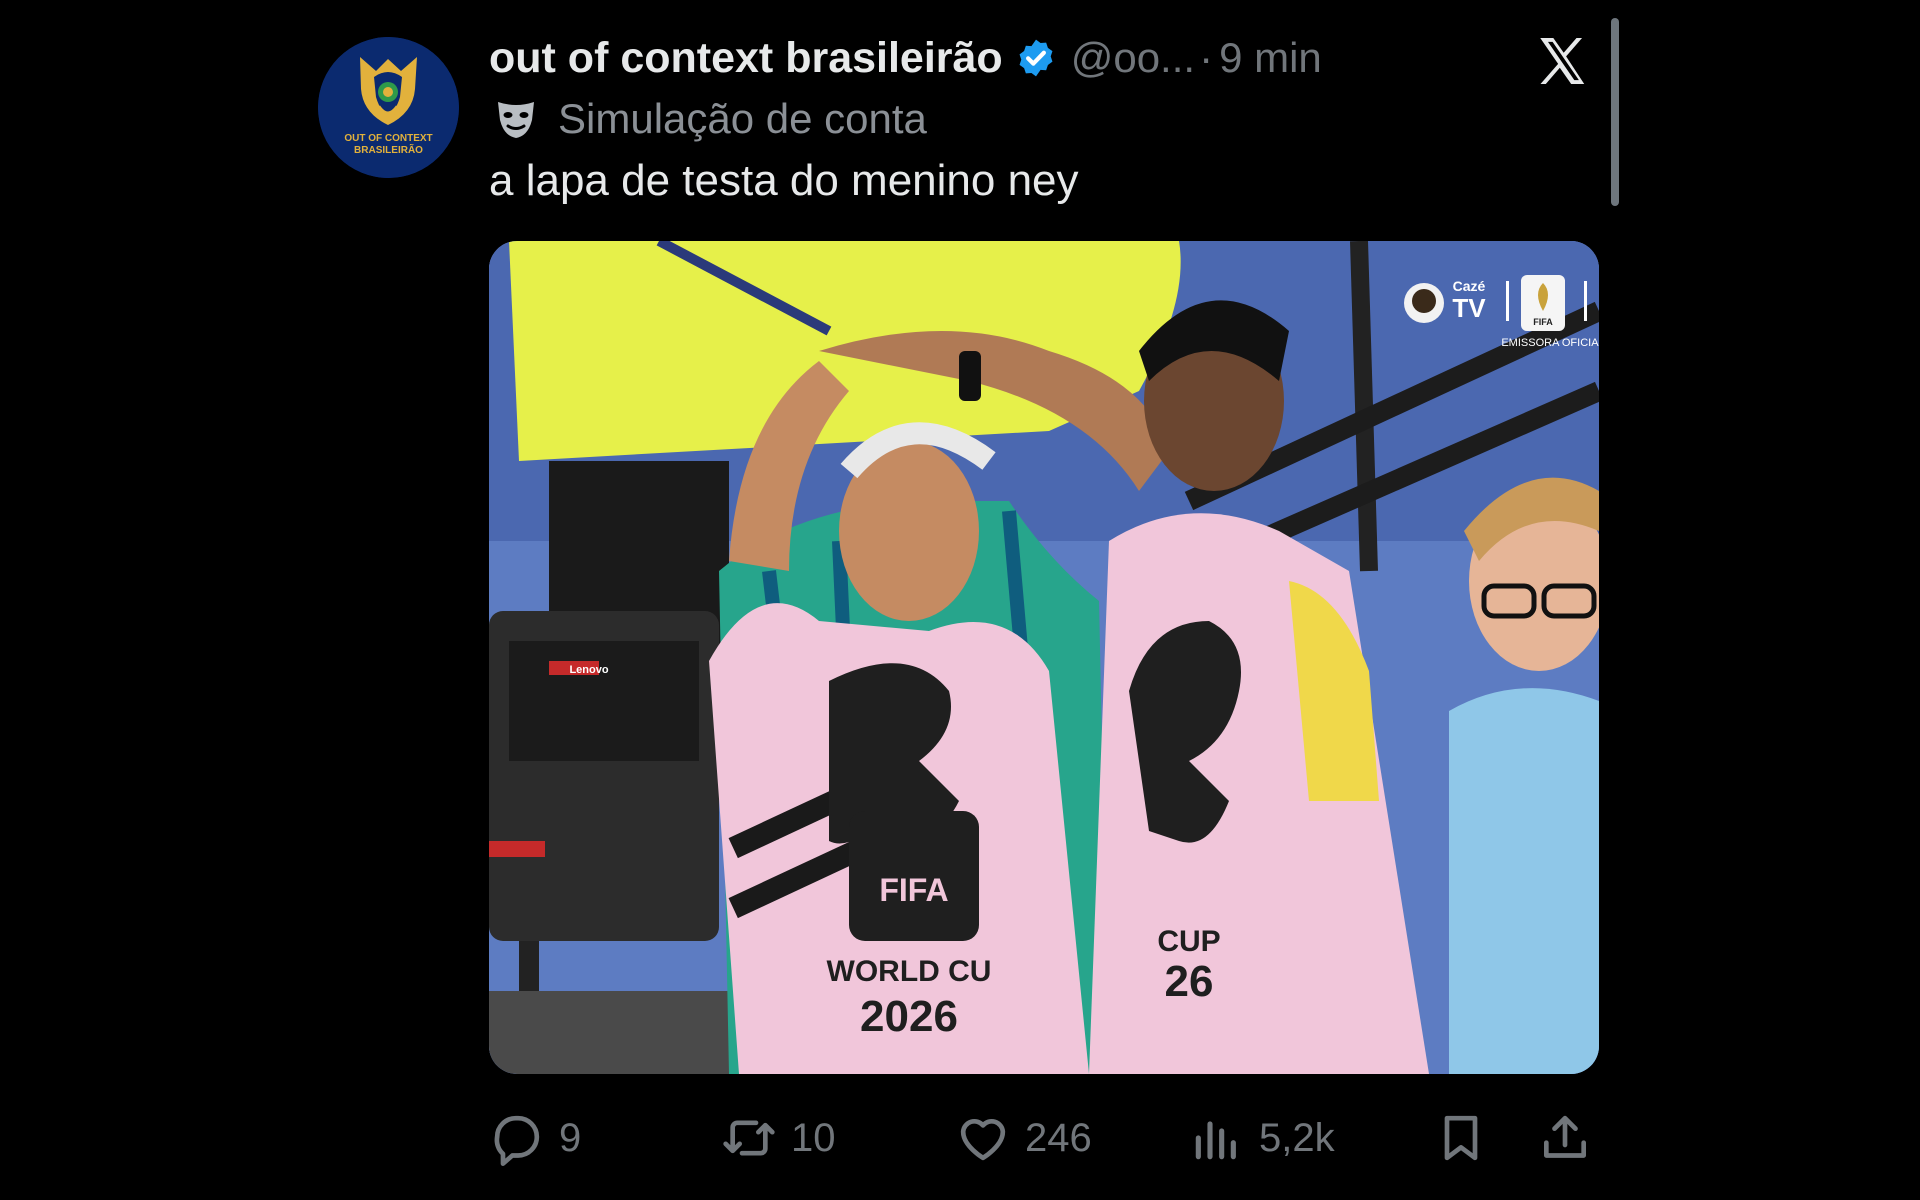 The width and height of the screenshot is (1920, 1200). What do you see at coordinates (742, 118) in the screenshot?
I see `account-simulation-label: Simulação de conta` at bounding box center [742, 118].